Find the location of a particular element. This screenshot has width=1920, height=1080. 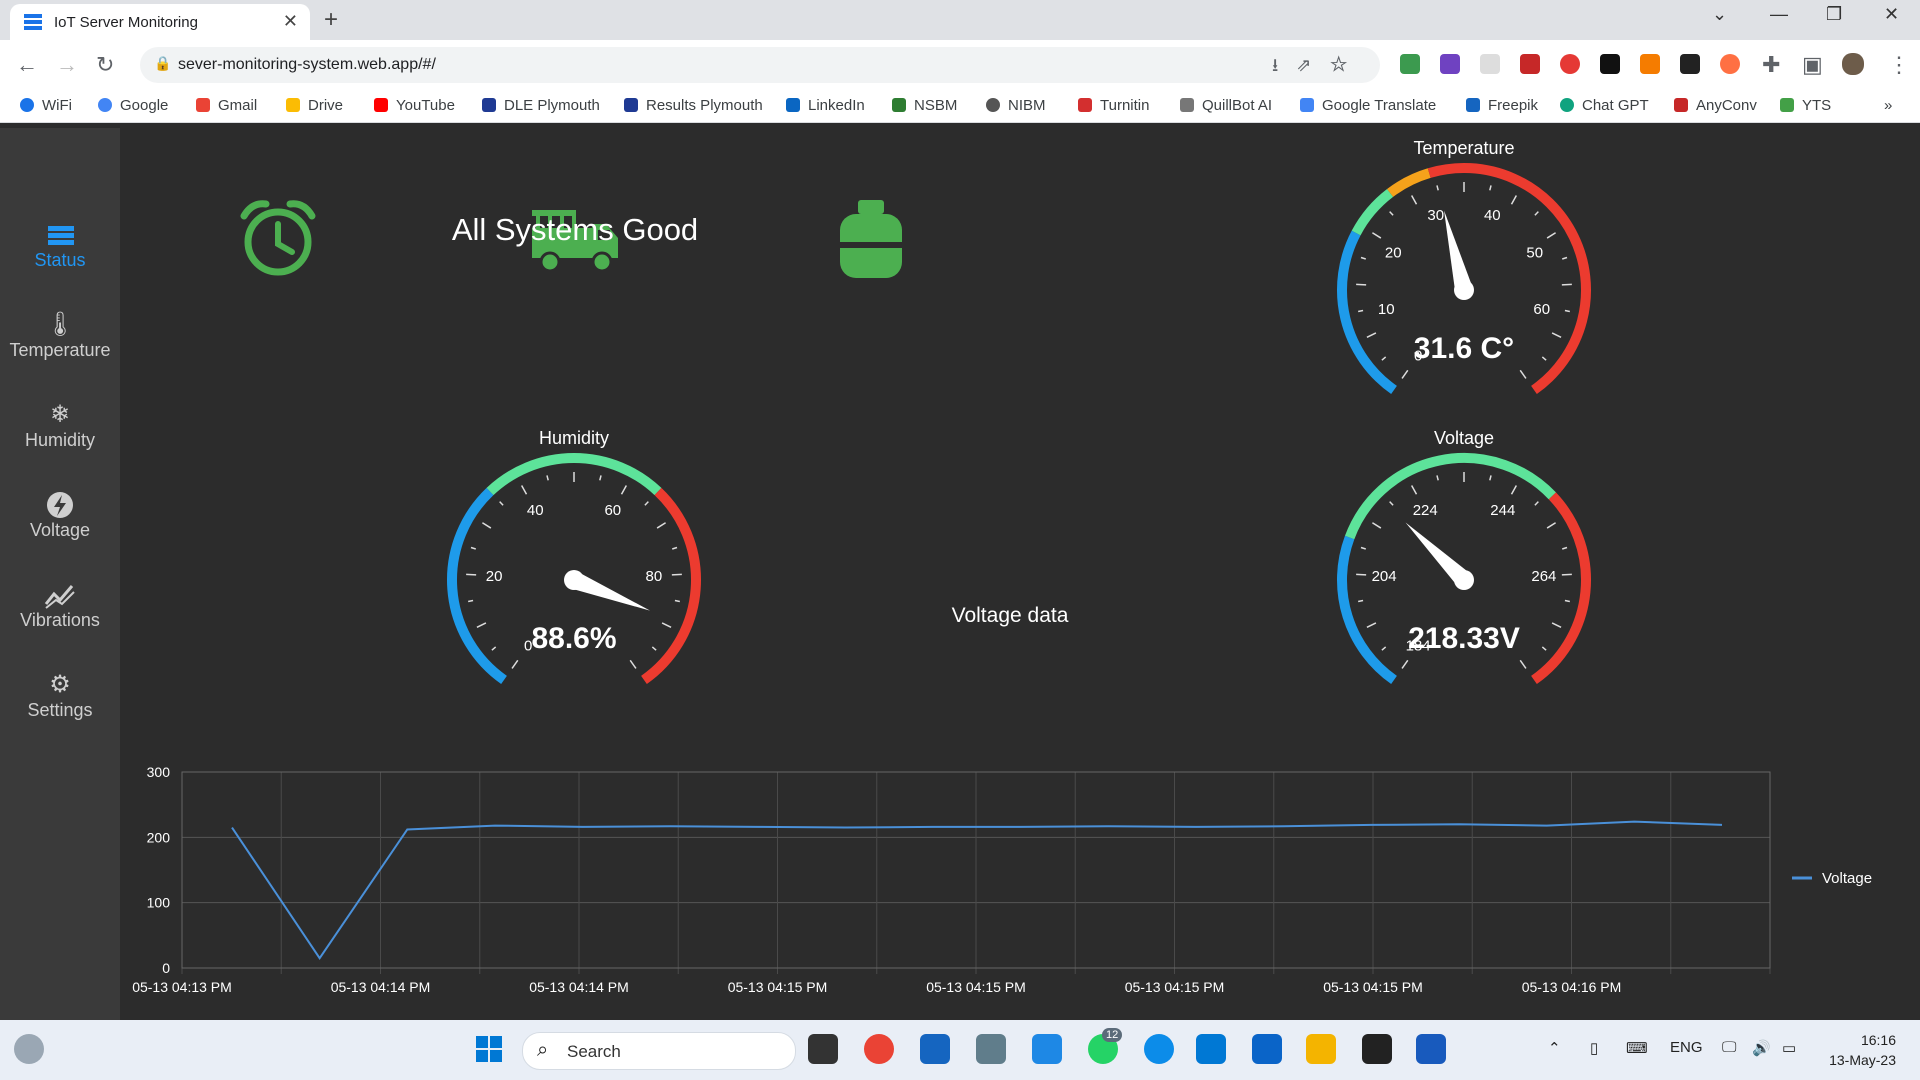

bookmark-item: Freepik is located at coordinates (1502, 105).